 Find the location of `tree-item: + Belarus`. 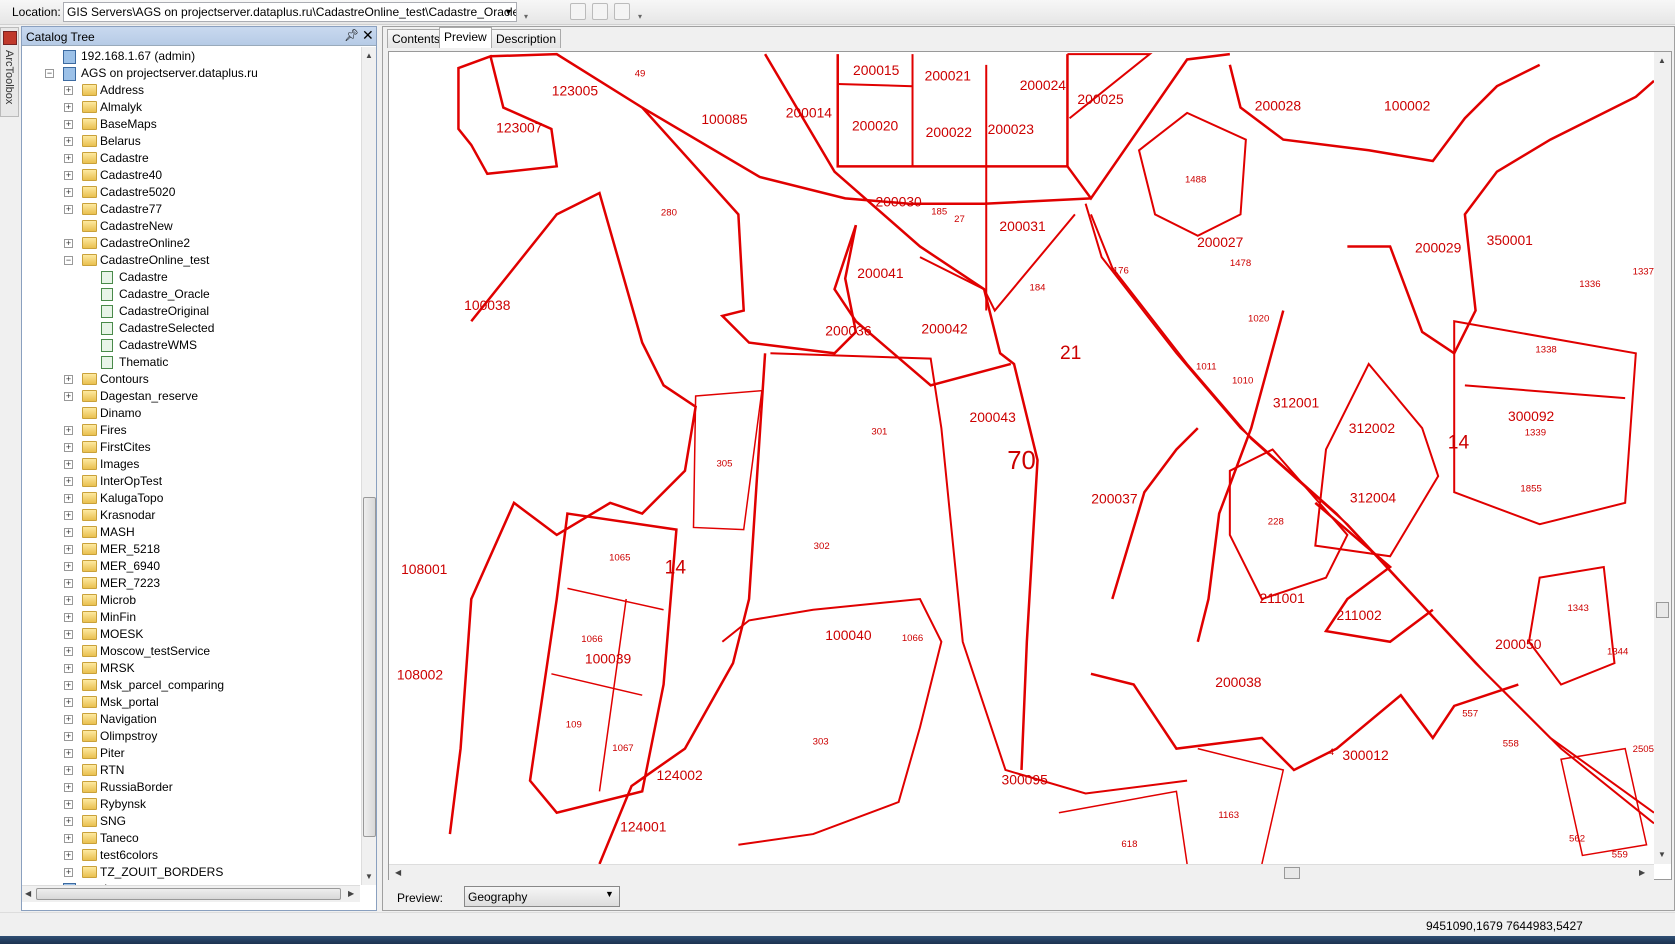

tree-item: + Belarus is located at coordinates (191, 141).